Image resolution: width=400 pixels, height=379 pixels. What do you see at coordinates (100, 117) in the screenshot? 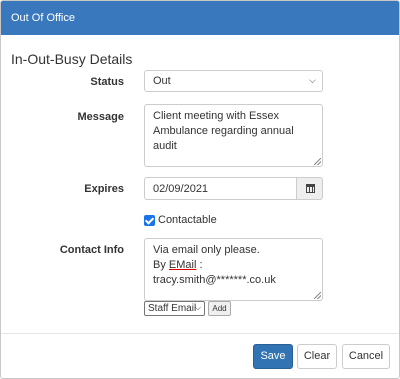
I see `message-label: Message` at bounding box center [100, 117].